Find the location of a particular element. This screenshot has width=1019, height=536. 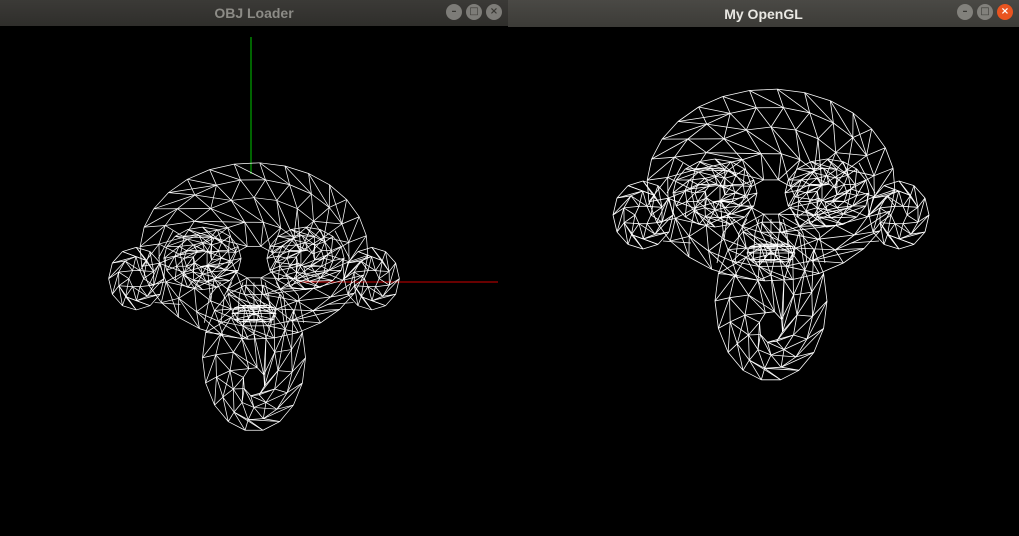

titlebar-my-opengl: My OpenGL – □ × is located at coordinates (763, 13).